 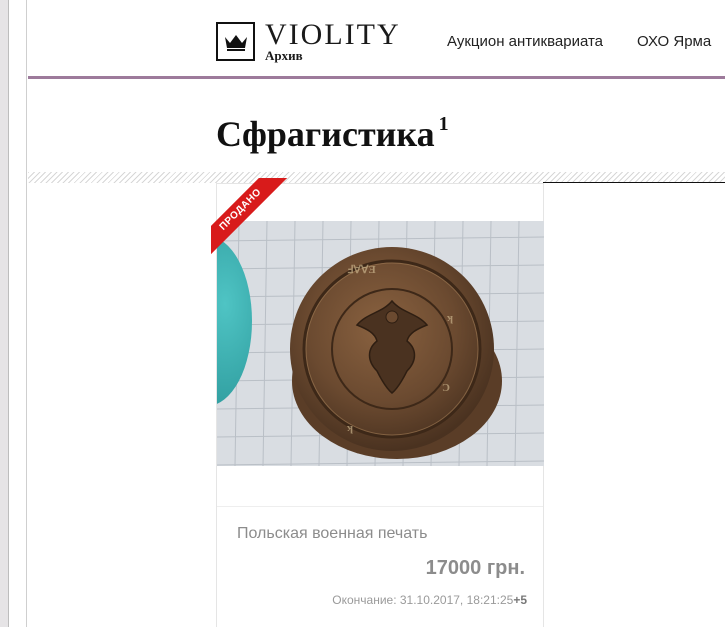 What do you see at coordinates (423, 600) in the screenshot?
I see `lot-end-label: Окончание: 31.10.2017, 18:21:25` at bounding box center [423, 600].